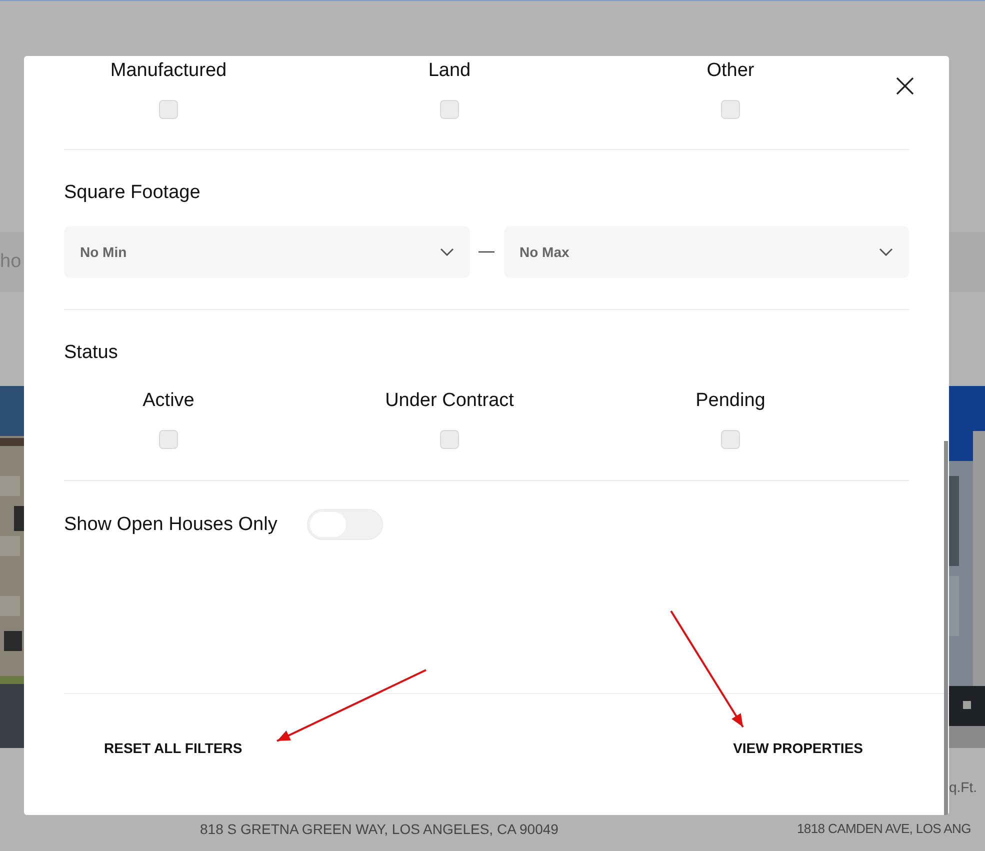  I want to click on option-label: Other, so click(730, 71).